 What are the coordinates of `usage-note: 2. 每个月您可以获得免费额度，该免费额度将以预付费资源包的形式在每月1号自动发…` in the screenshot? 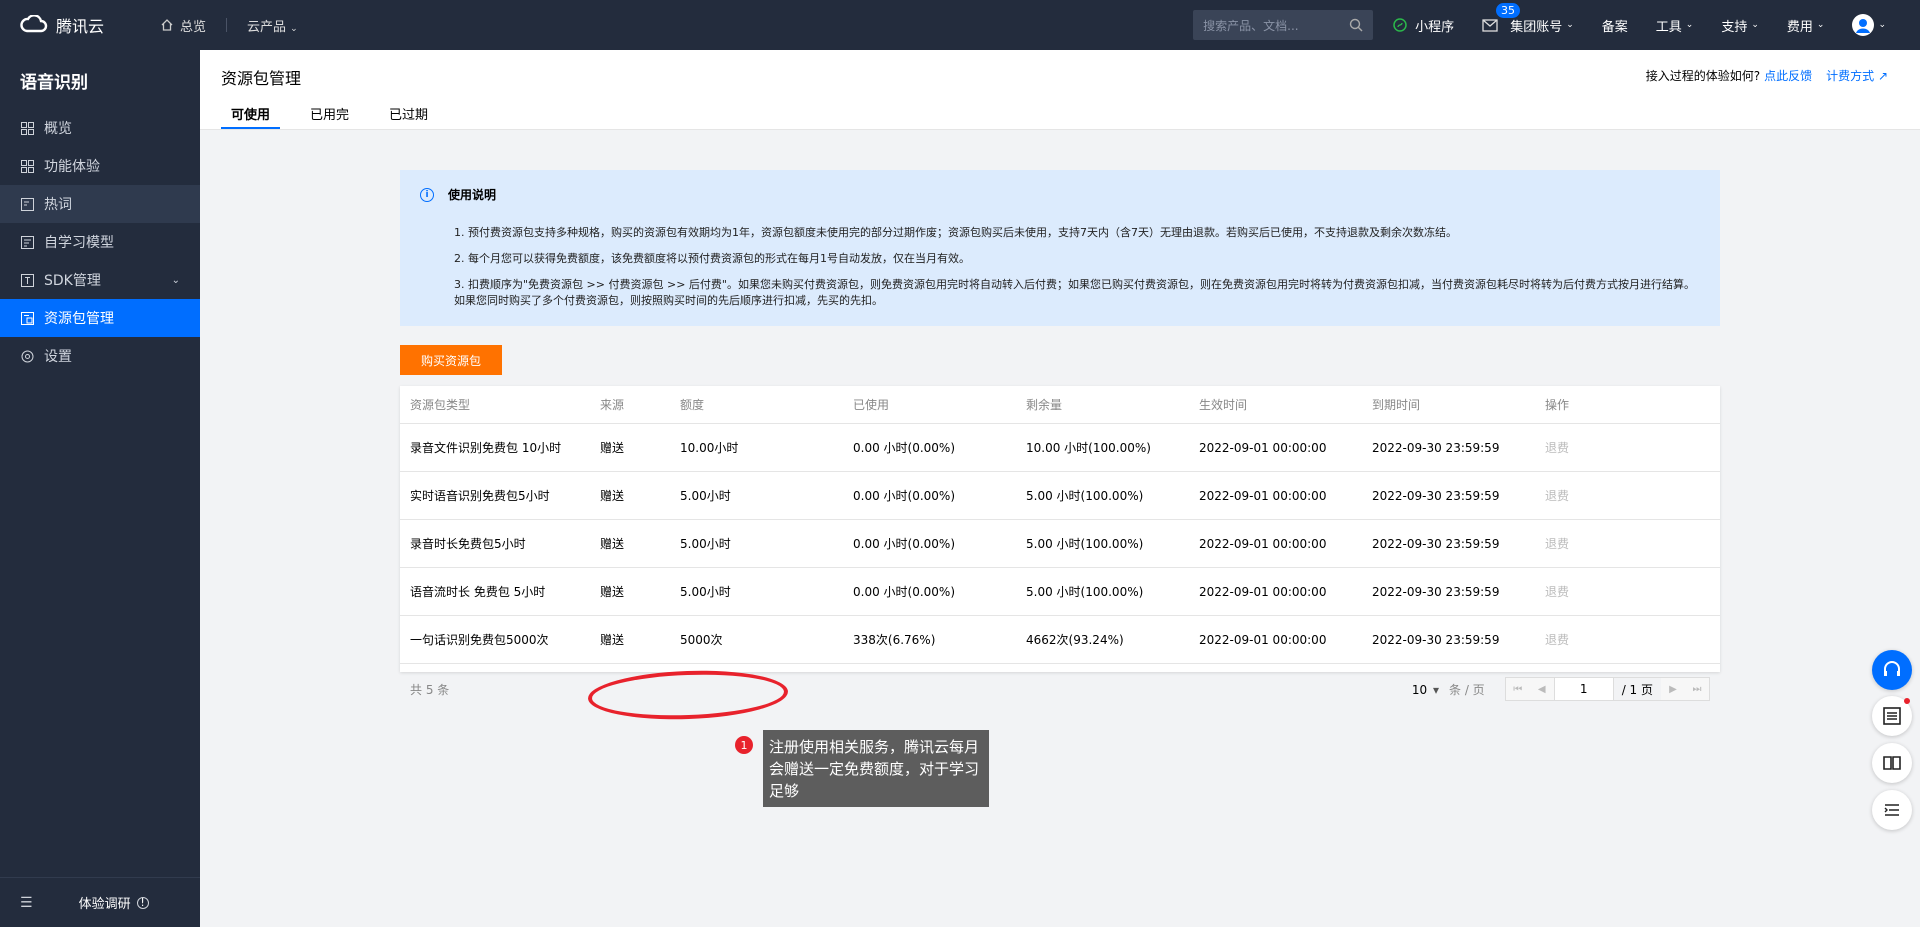 It's located at (712, 258).